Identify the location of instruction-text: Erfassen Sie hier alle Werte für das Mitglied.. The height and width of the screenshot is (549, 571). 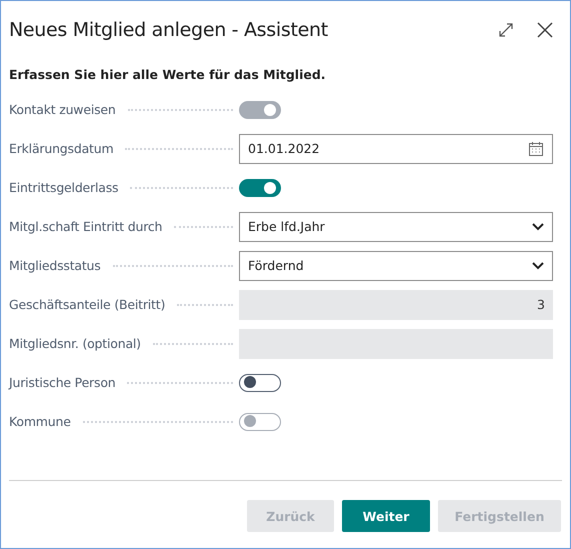
(168, 74).